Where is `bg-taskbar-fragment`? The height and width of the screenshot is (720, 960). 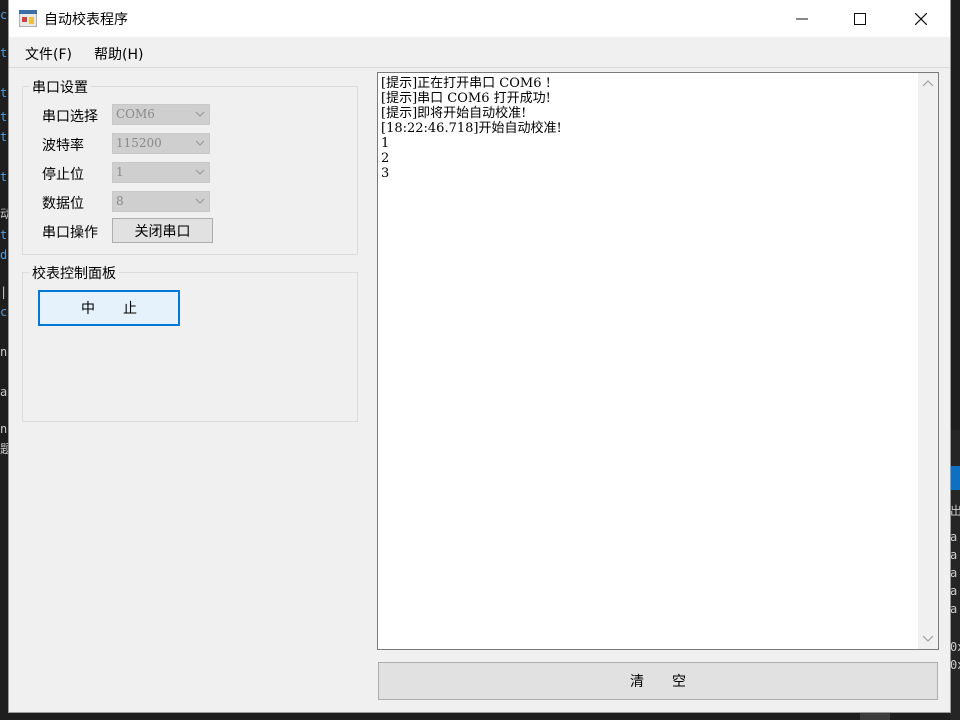 bg-taskbar-fragment is located at coordinates (875, 716).